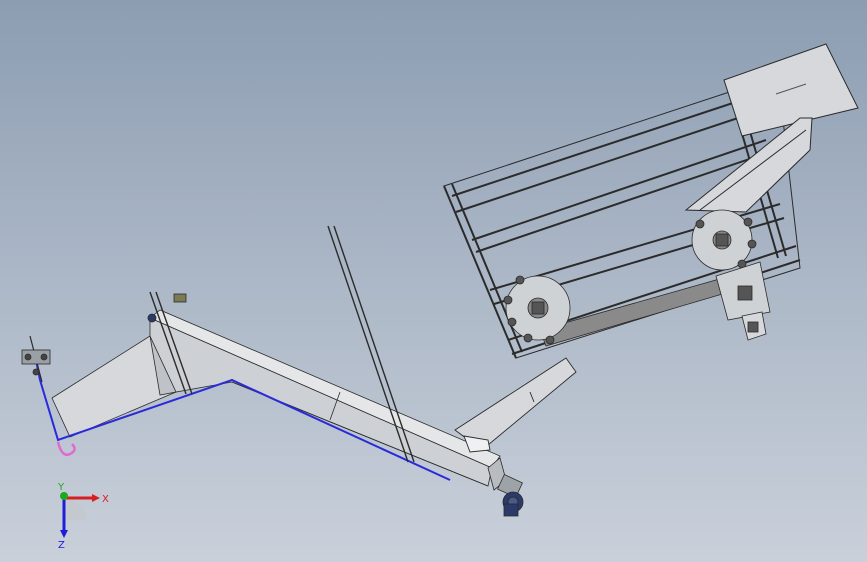  Describe the element at coordinates (515, 405) in the screenshot. I see `transfer-chute` at that location.